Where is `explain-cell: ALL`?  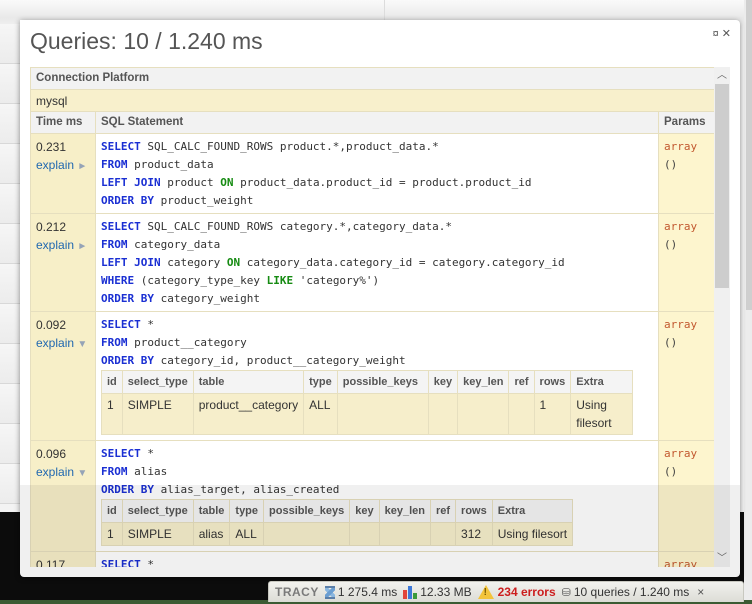
explain-cell: ALL is located at coordinates (320, 414).